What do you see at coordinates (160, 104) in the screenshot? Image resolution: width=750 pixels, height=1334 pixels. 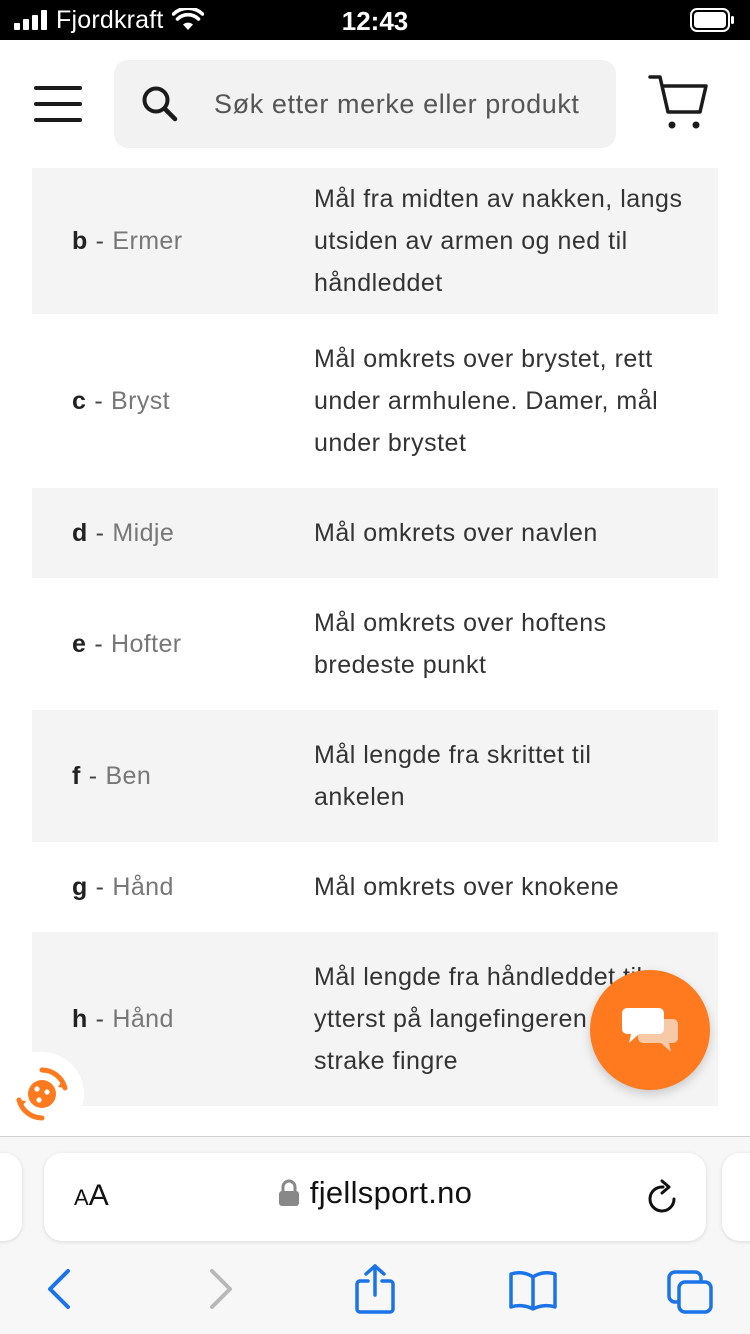 I see `search-icon` at bounding box center [160, 104].